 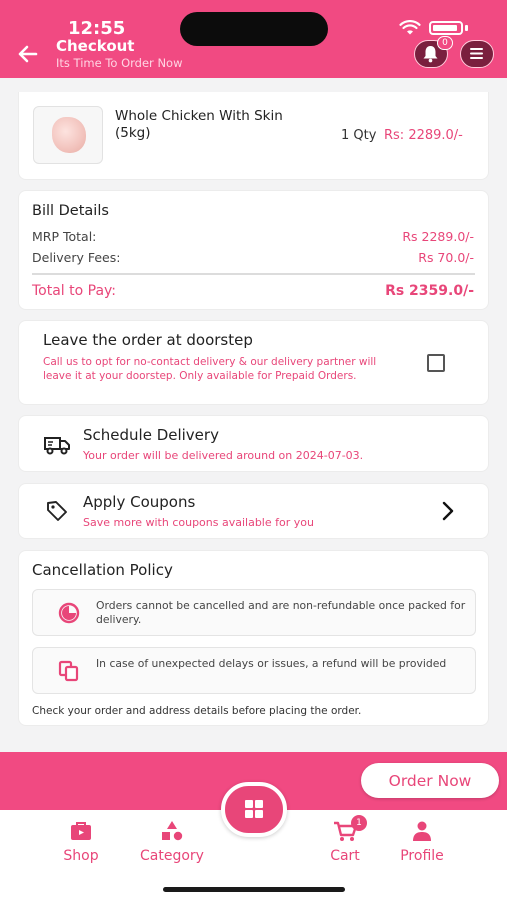 I want to click on nav-label-category: Category, so click(x=172, y=856).